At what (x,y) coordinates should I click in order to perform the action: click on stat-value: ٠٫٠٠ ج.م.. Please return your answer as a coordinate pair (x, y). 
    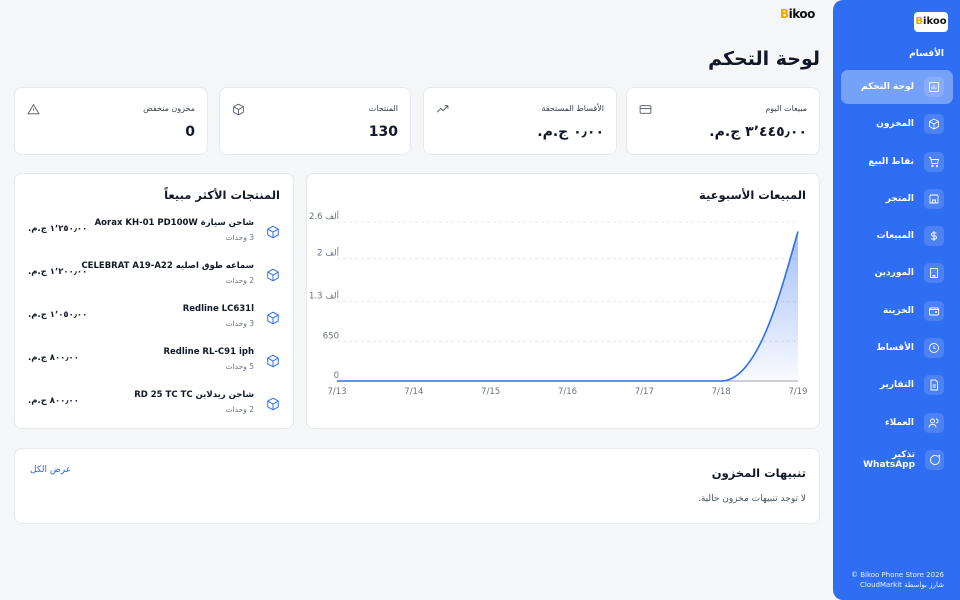
    Looking at the image, I should click on (570, 132).